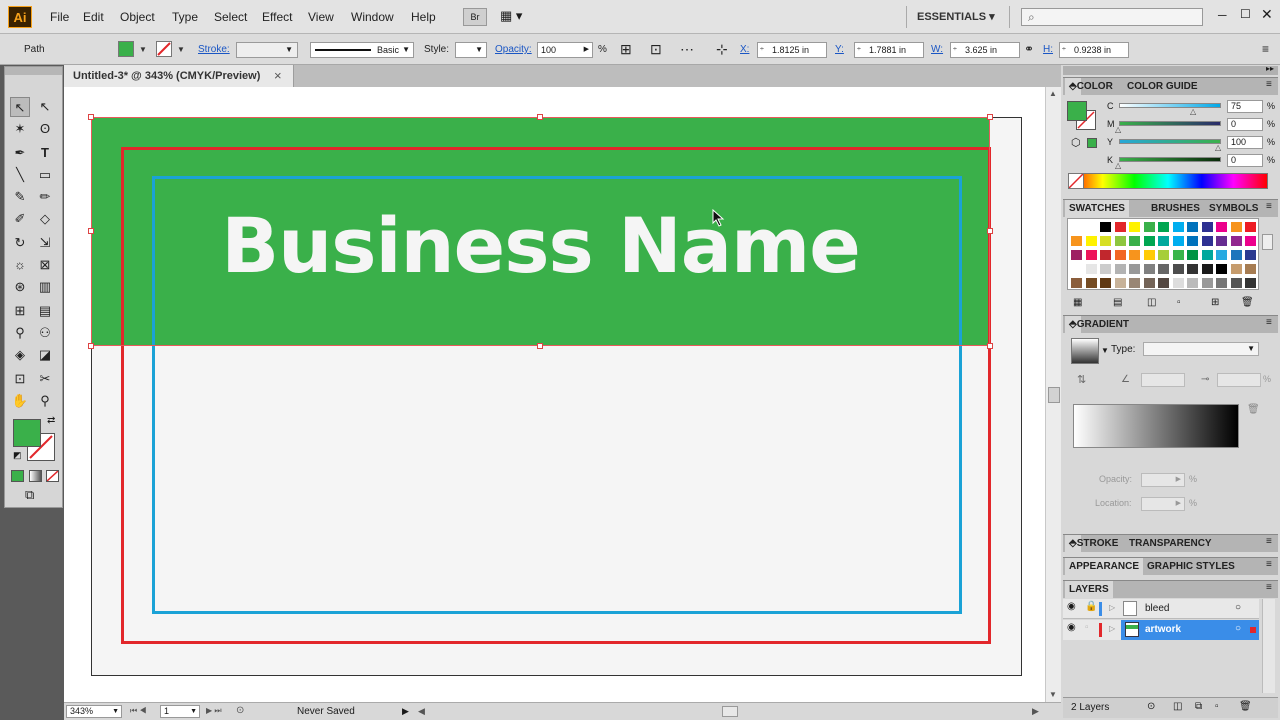 The width and height of the screenshot is (1280, 720). What do you see at coordinates (1269, 322) in the screenshot?
I see `panel-menu-icon: ≡` at bounding box center [1269, 322].